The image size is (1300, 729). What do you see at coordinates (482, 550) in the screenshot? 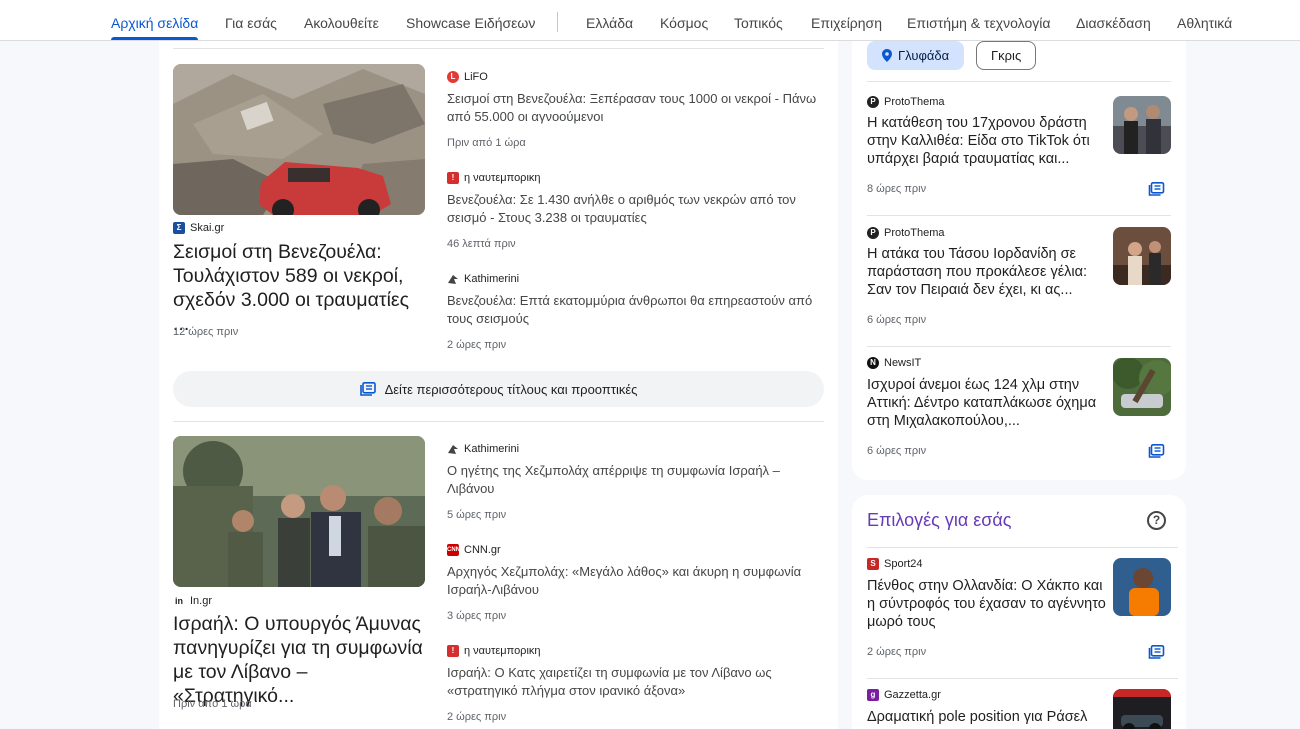
I see `source-name: CNN.gr` at bounding box center [482, 550].